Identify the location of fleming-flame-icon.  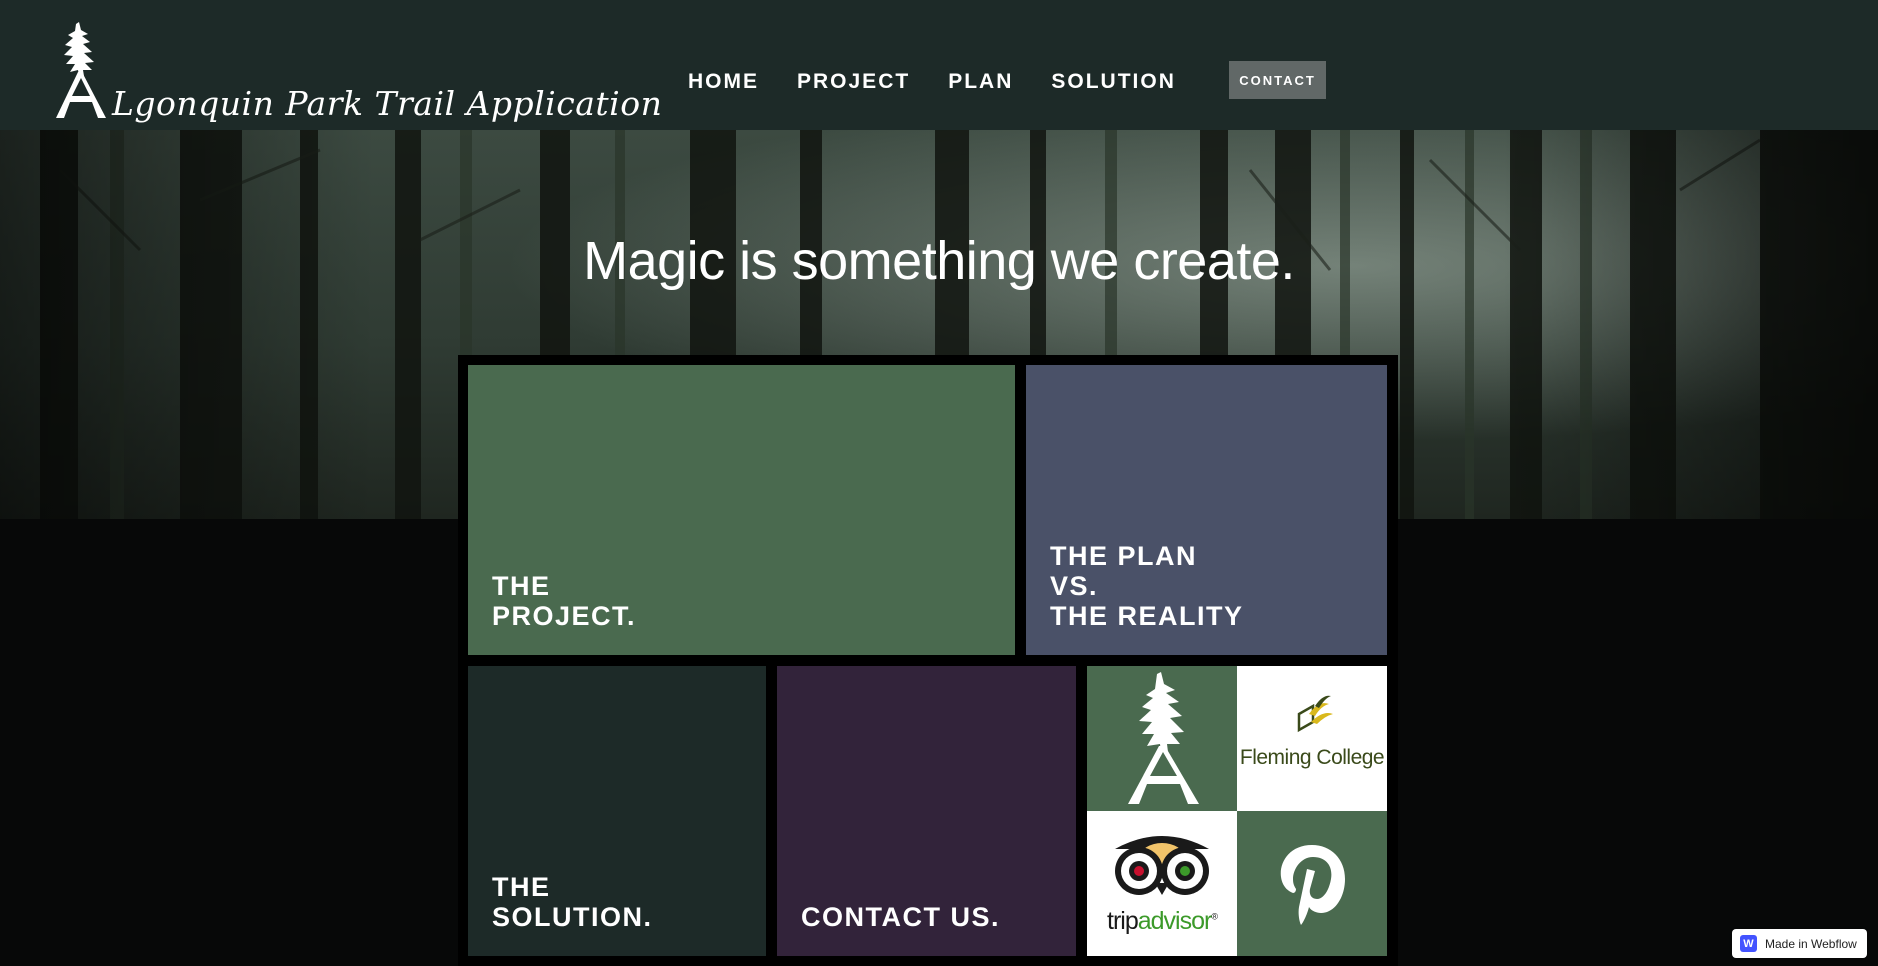
(1315, 714).